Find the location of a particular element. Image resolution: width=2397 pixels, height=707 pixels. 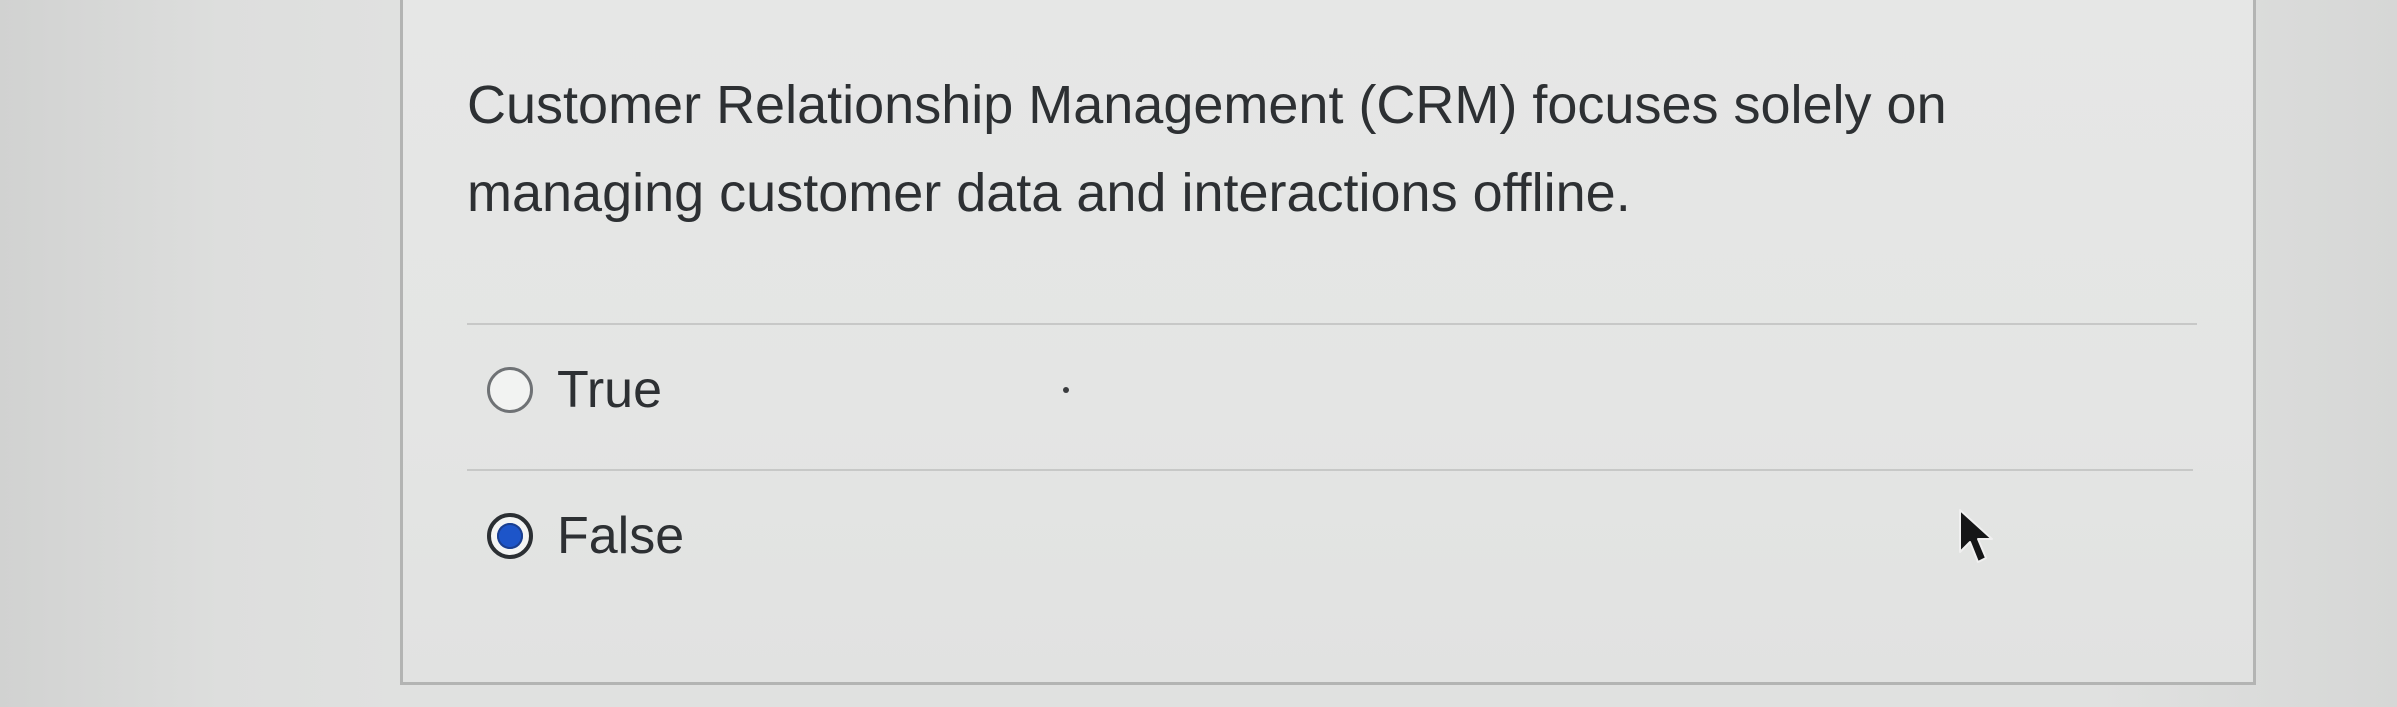

answer-option-true: True is located at coordinates (574, 390).